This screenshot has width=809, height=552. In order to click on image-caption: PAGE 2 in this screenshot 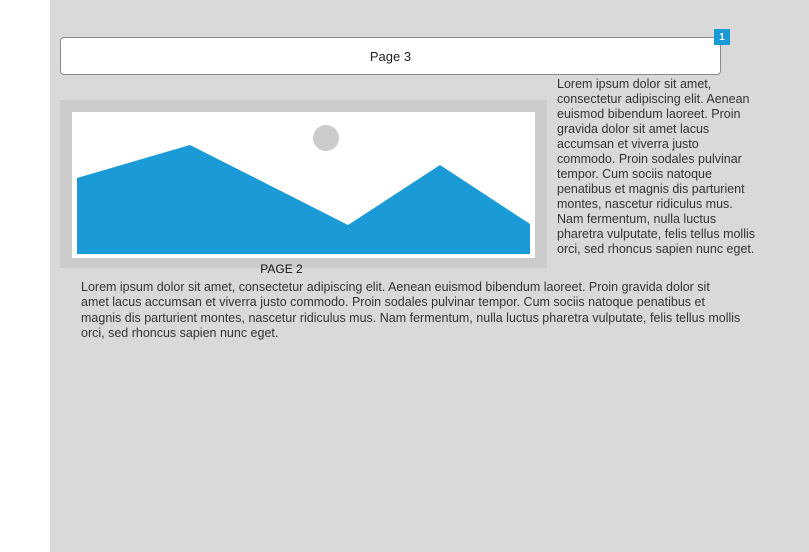, I will do `click(281, 269)`.